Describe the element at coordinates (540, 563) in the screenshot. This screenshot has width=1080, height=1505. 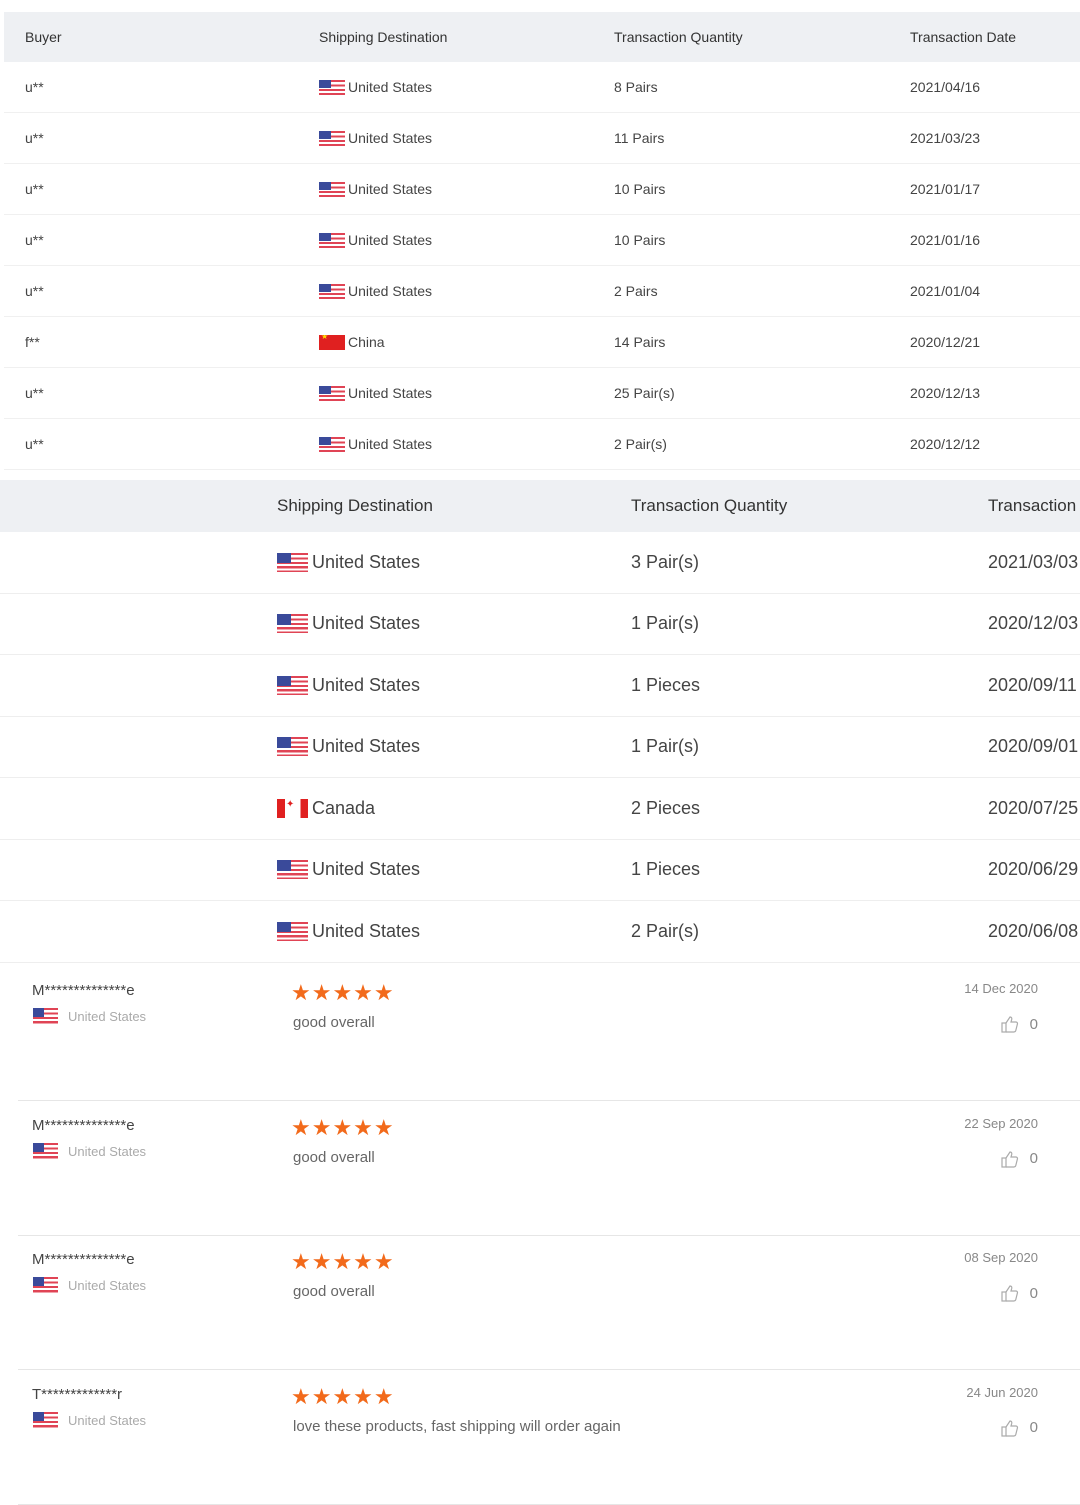
I see `table-row: United States 3 Pair(s) 2021/03/03` at that location.